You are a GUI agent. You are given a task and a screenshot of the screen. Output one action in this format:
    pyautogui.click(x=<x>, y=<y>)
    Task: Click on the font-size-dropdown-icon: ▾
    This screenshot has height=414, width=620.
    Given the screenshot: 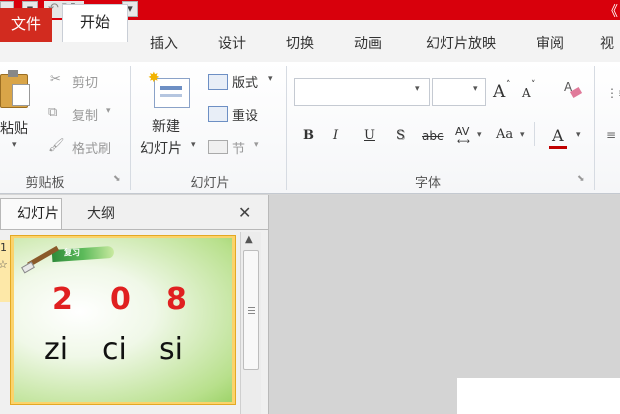 What is the action you would take?
    pyautogui.click(x=475, y=89)
    